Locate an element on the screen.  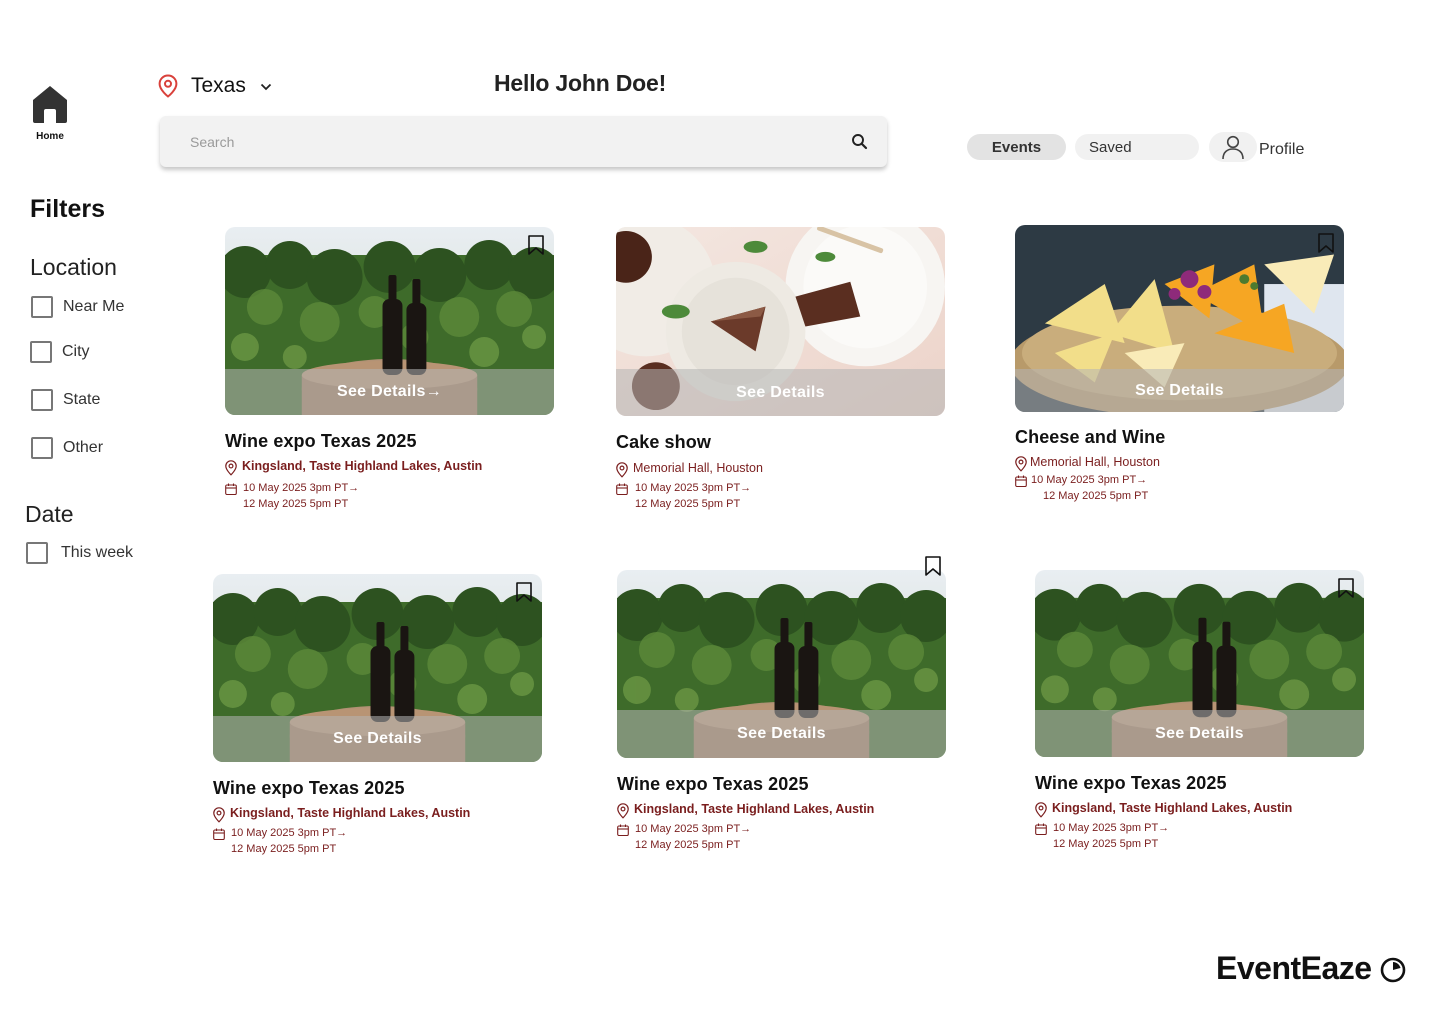
event-title: Cake show is located at coordinates (663, 442).